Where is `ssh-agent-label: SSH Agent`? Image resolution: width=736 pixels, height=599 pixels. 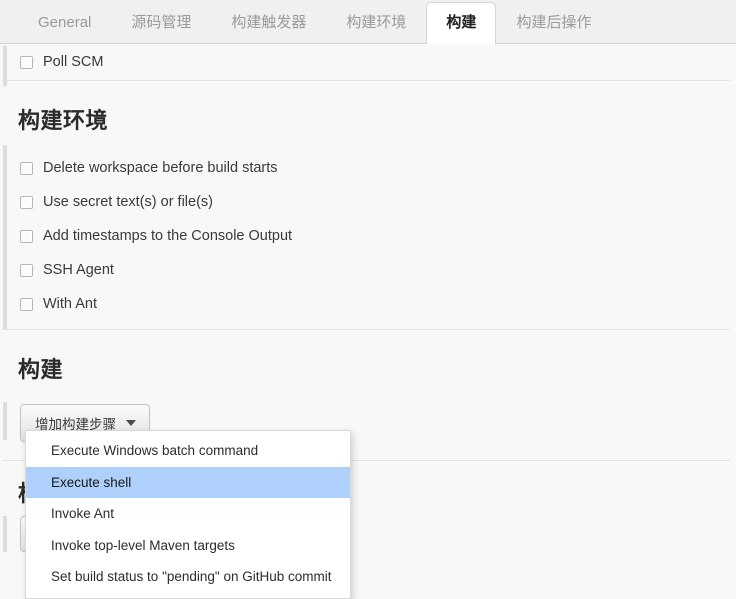 ssh-agent-label: SSH Agent is located at coordinates (78, 270).